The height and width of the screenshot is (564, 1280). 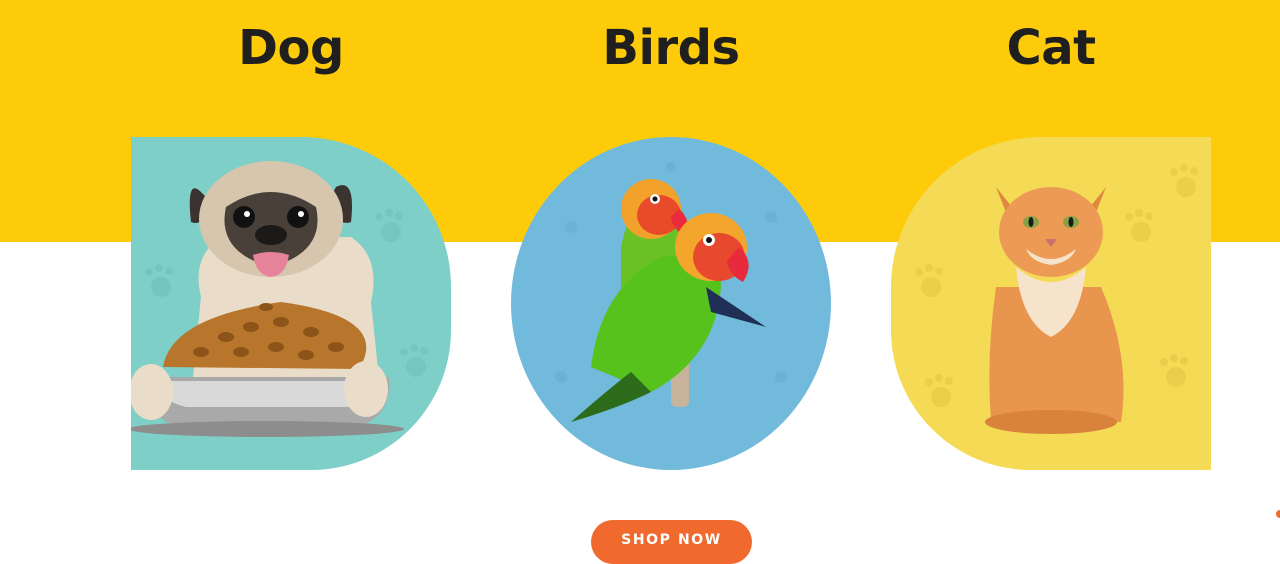 I want to click on dog-illustration, so click(x=279, y=299).